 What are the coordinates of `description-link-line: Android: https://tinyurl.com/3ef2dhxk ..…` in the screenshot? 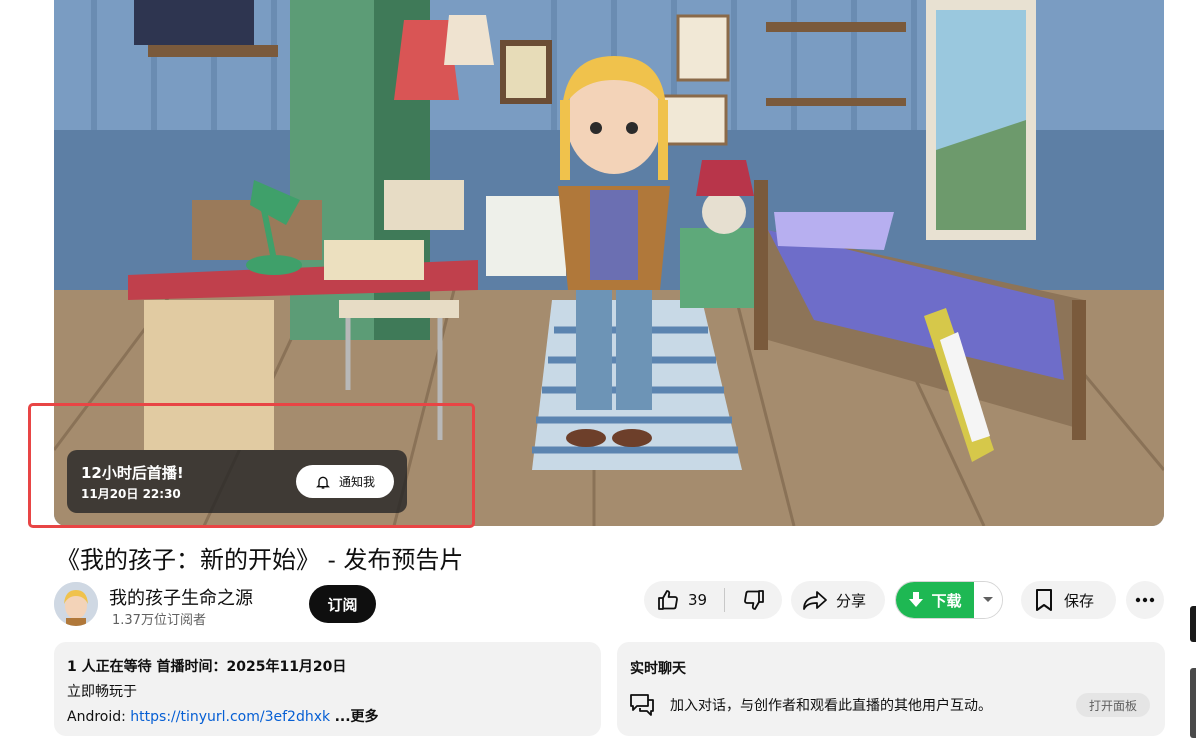 It's located at (327, 716).